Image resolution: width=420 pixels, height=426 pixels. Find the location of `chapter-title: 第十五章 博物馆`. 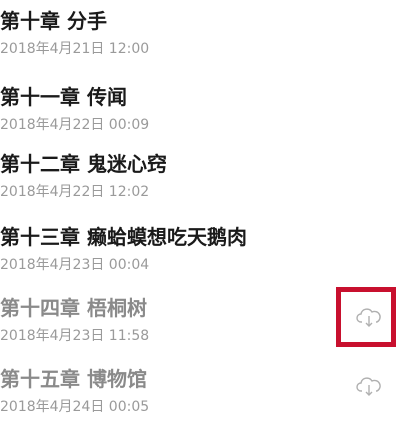

chapter-title: 第十五章 博物馆 is located at coordinates (73, 379).